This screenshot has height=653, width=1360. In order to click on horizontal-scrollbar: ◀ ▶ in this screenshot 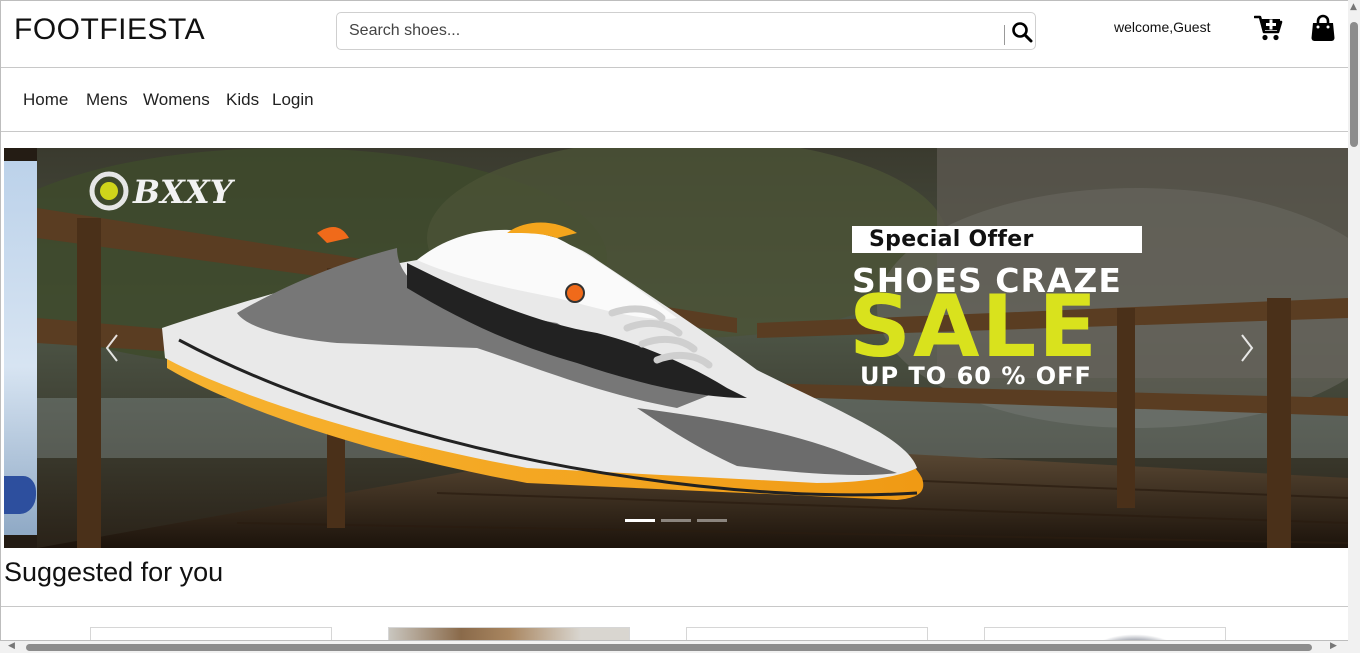, I will do `click(674, 647)`.